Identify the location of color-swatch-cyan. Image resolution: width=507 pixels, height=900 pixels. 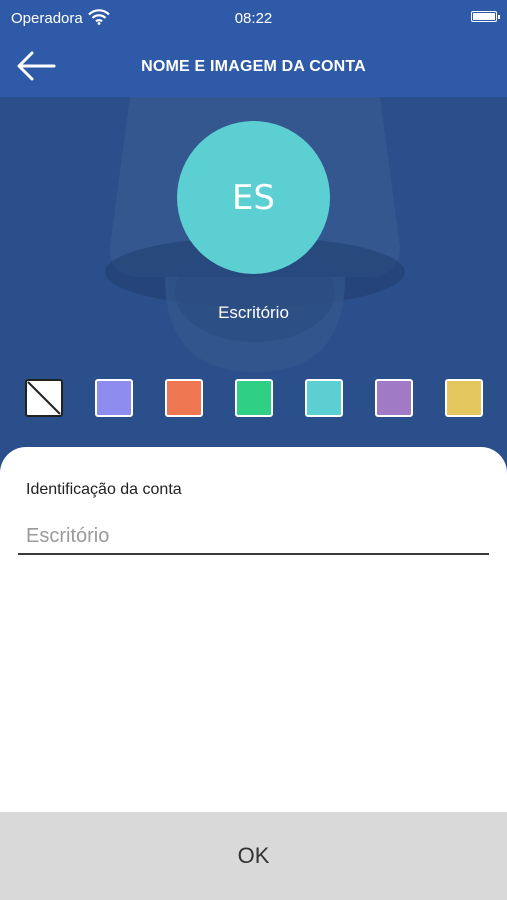
(324, 398).